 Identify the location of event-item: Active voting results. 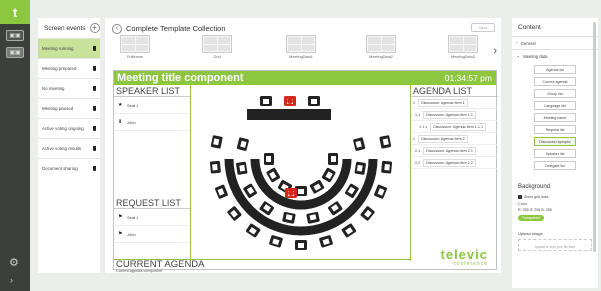
(69, 148).